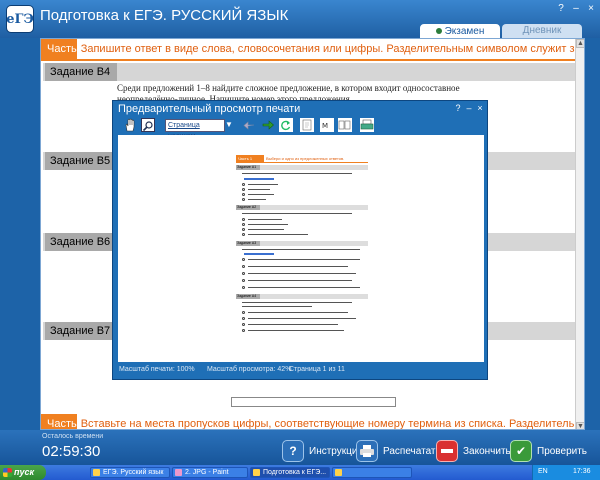 The image size is (600, 480). Describe the element at coordinates (249, 369) in the screenshot. I see `view-scale: Масштаб просмотра: 42%` at that location.